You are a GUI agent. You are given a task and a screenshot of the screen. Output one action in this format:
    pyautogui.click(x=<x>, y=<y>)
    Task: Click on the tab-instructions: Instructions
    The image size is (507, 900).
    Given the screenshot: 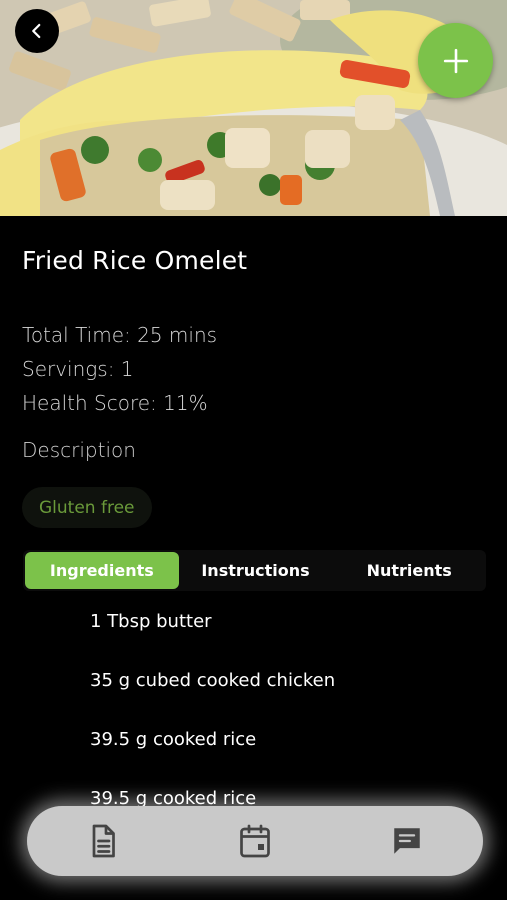 What is the action you would take?
    pyautogui.click(x=256, y=570)
    